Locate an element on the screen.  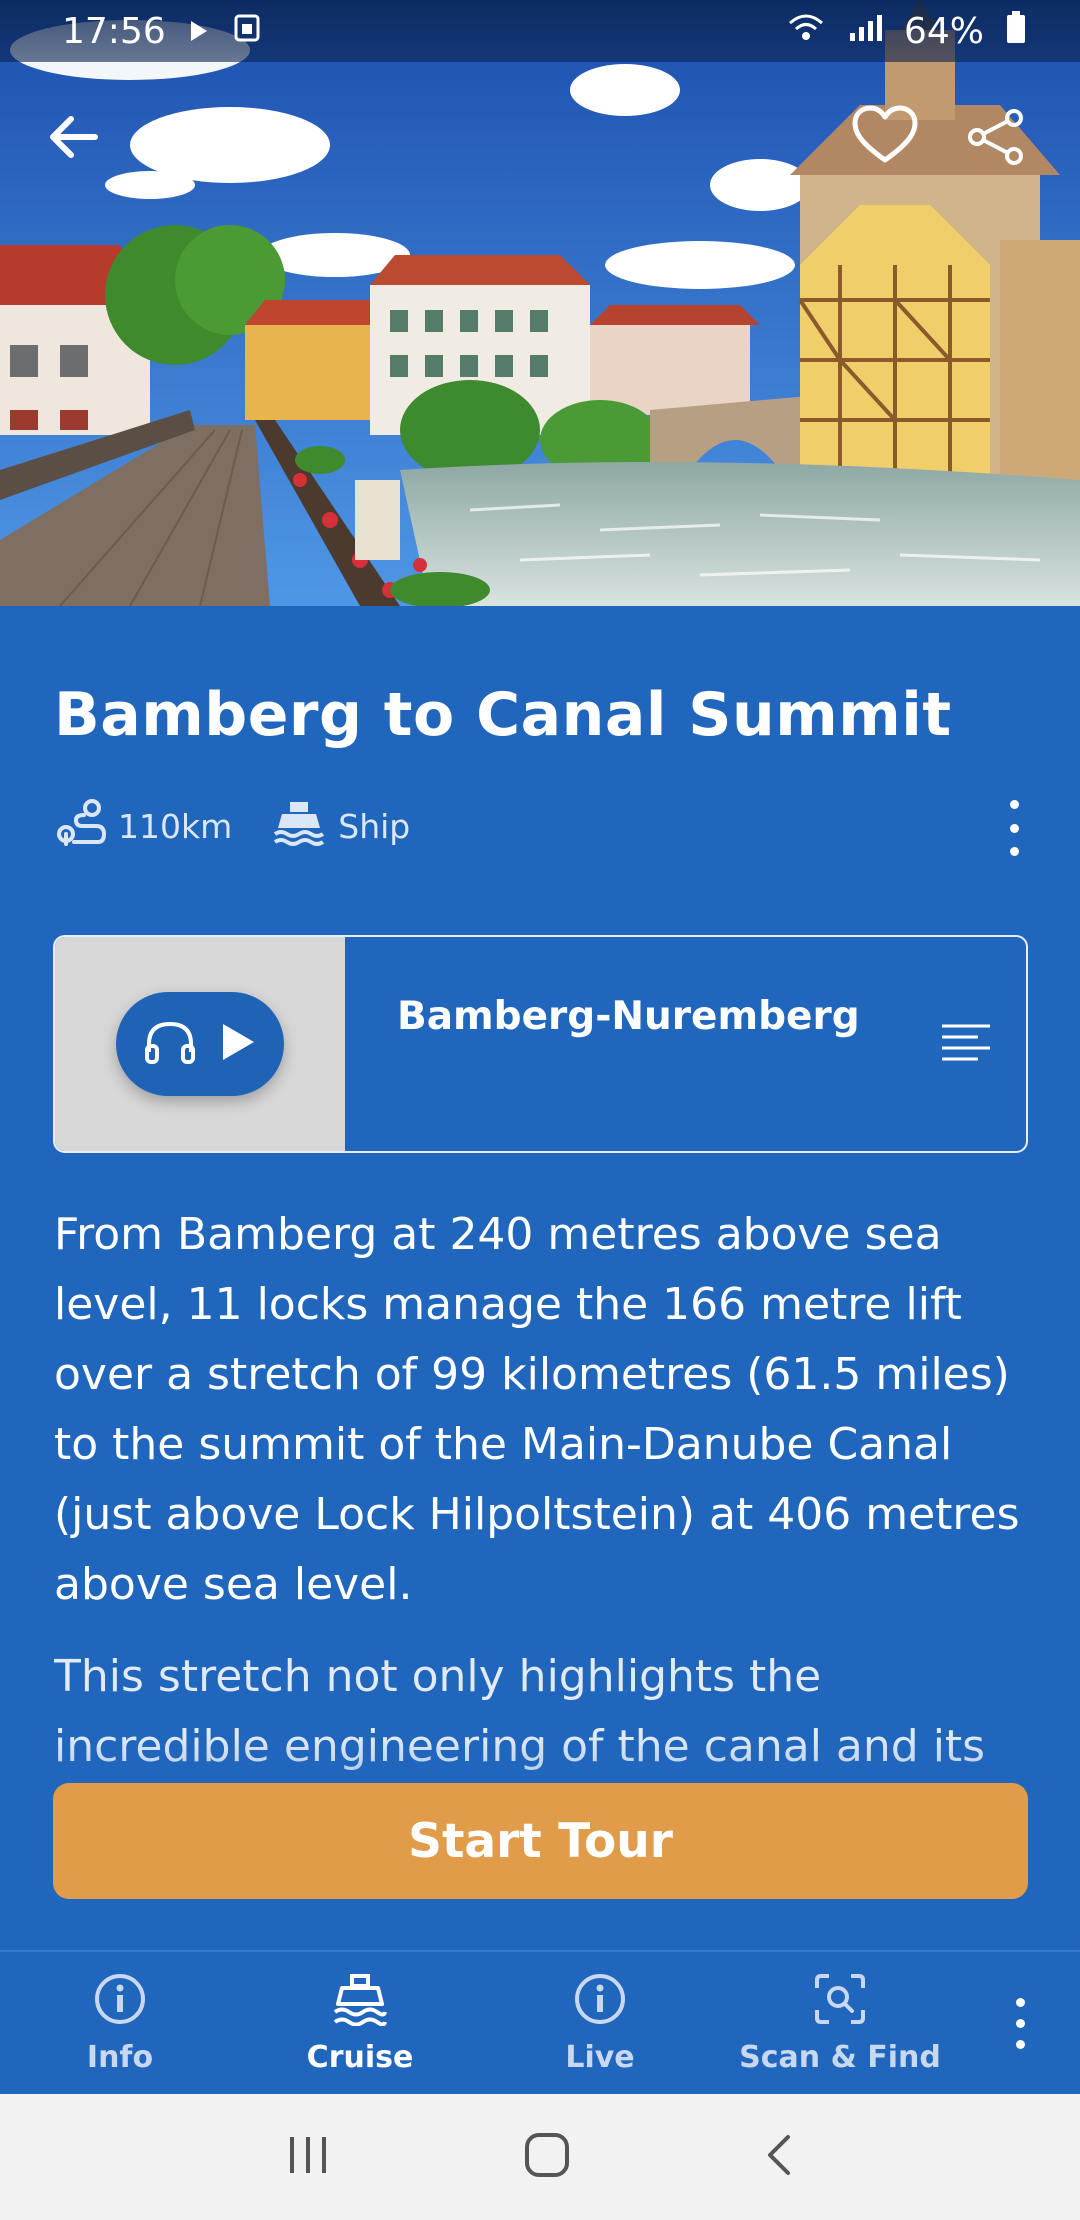
arrow-left-icon is located at coordinates (73, 137).